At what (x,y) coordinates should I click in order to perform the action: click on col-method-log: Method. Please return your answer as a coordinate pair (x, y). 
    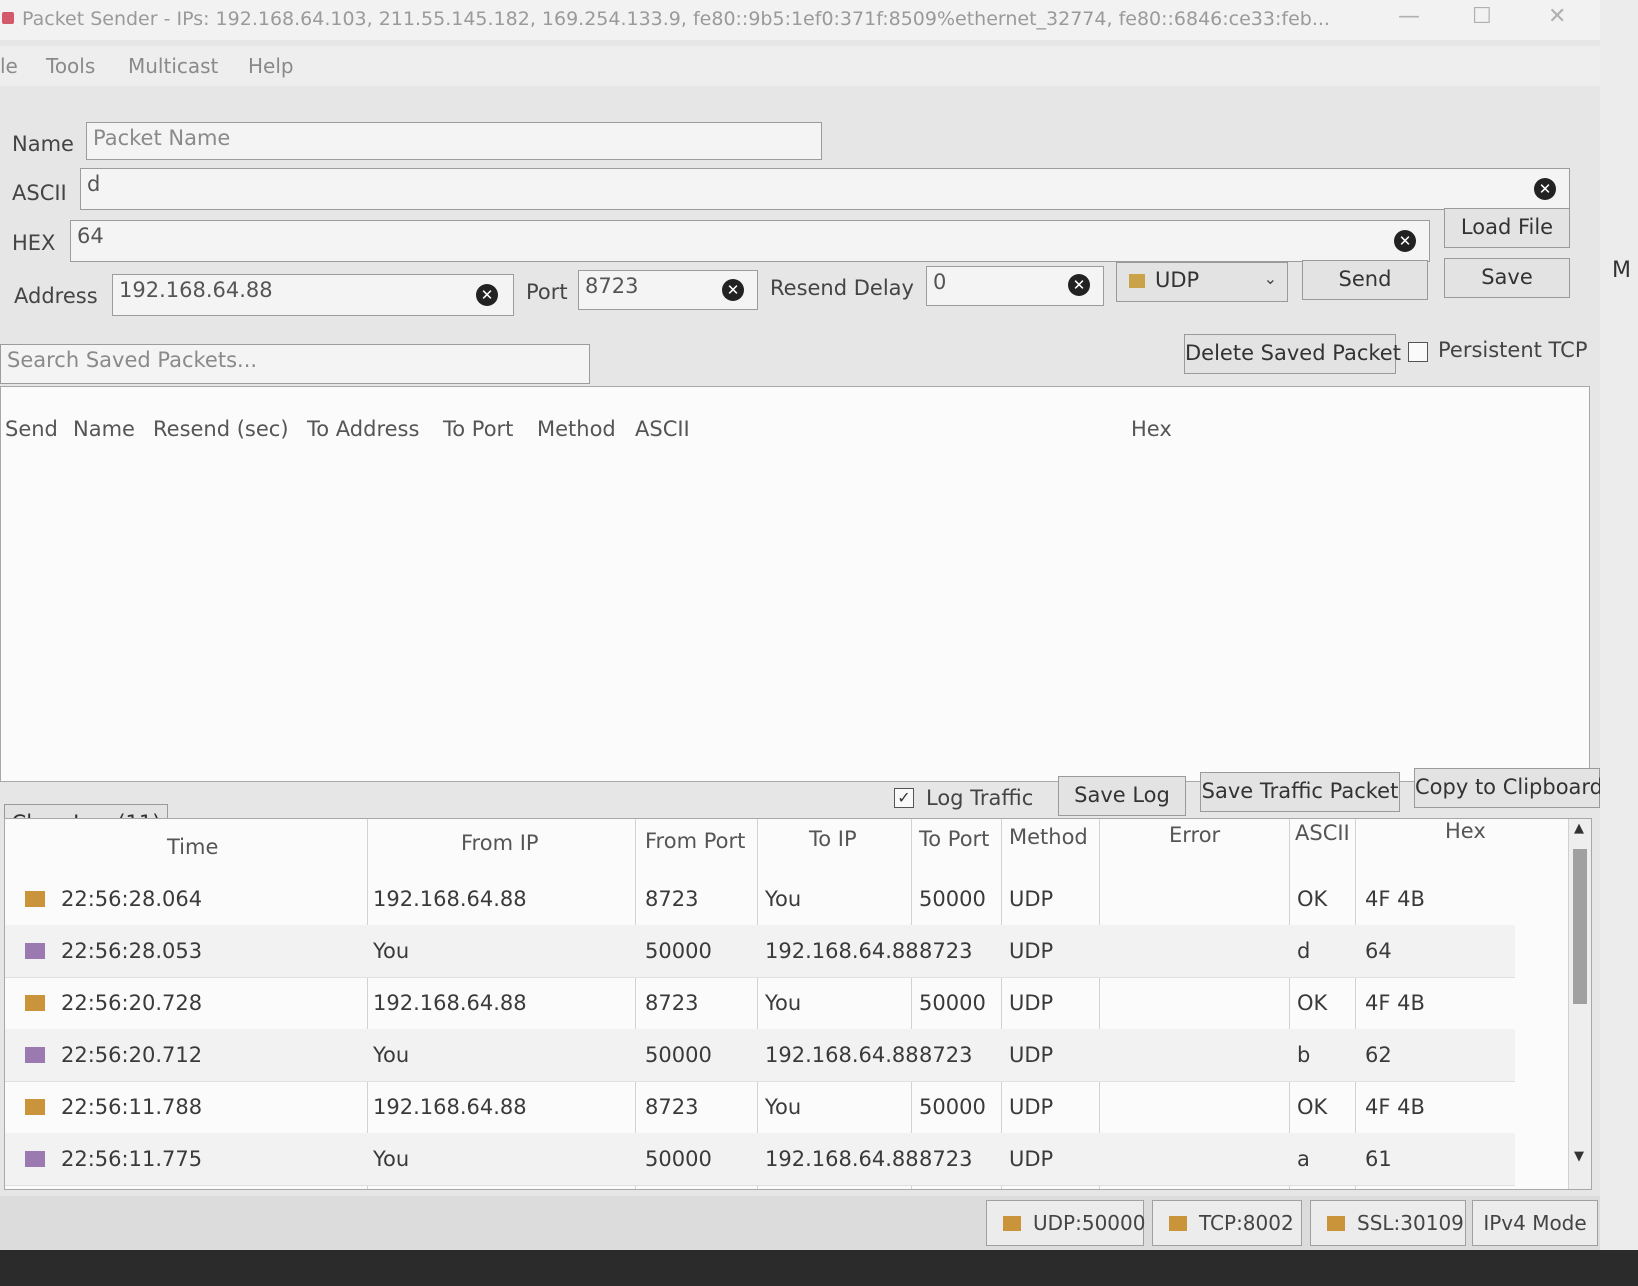
    Looking at the image, I should click on (1048, 837).